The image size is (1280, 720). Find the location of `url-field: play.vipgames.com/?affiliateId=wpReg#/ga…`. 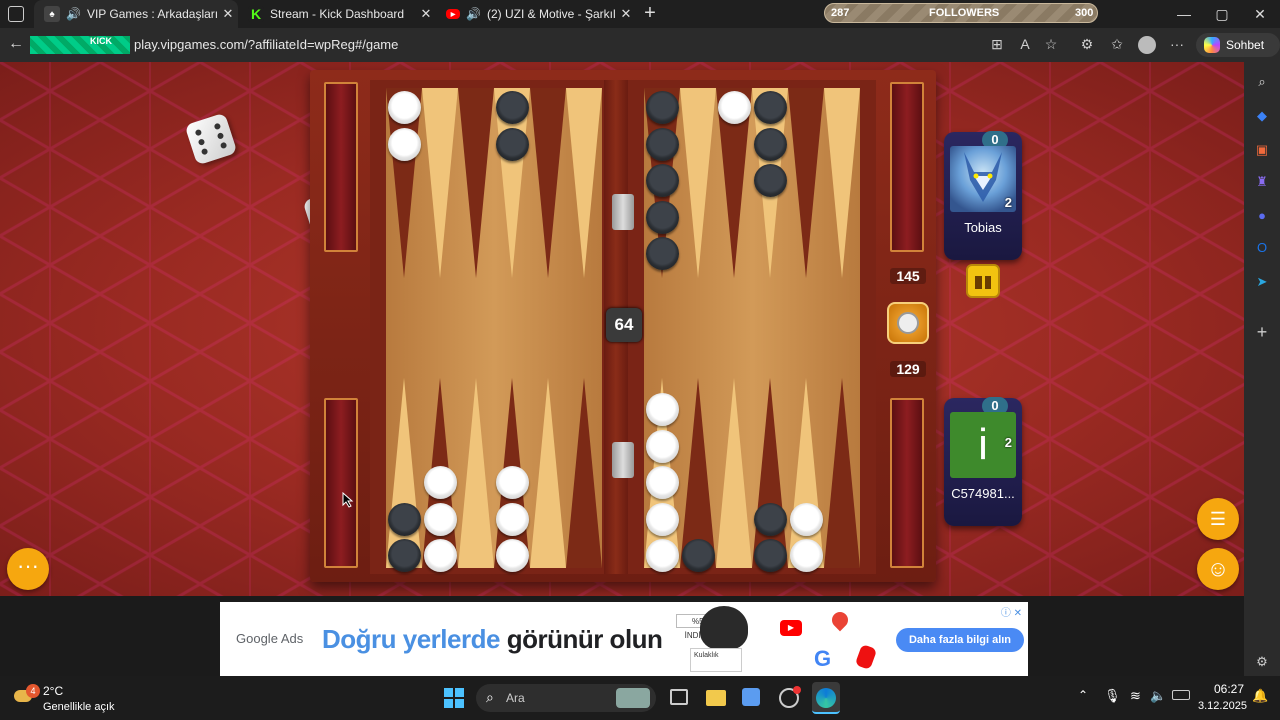

url-field: play.vipgames.com/?affiliateId=wpReg#/ga… is located at coordinates (266, 44).